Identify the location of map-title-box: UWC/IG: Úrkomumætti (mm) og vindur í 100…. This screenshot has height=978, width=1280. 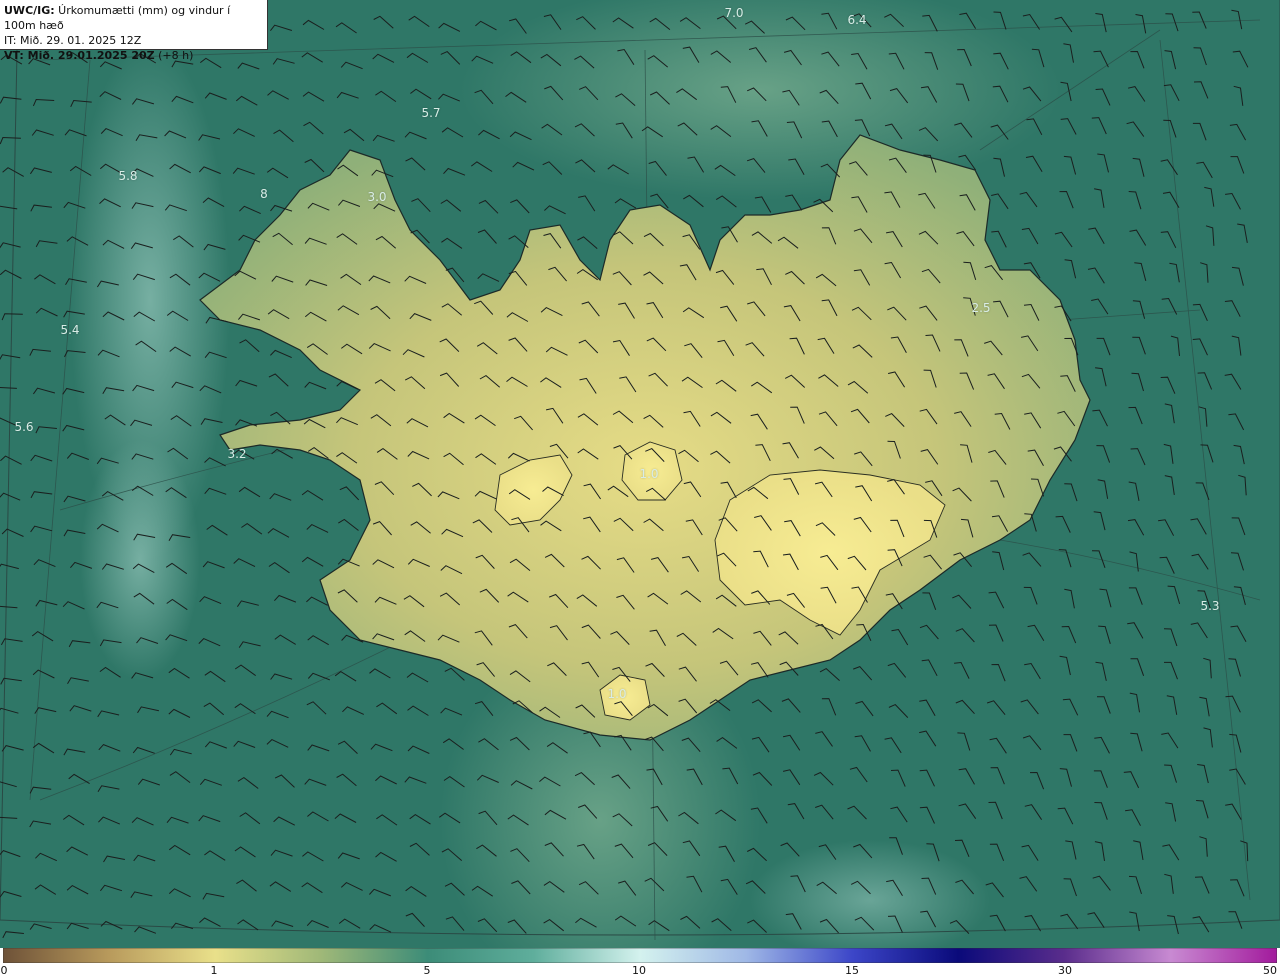
(134, 31).